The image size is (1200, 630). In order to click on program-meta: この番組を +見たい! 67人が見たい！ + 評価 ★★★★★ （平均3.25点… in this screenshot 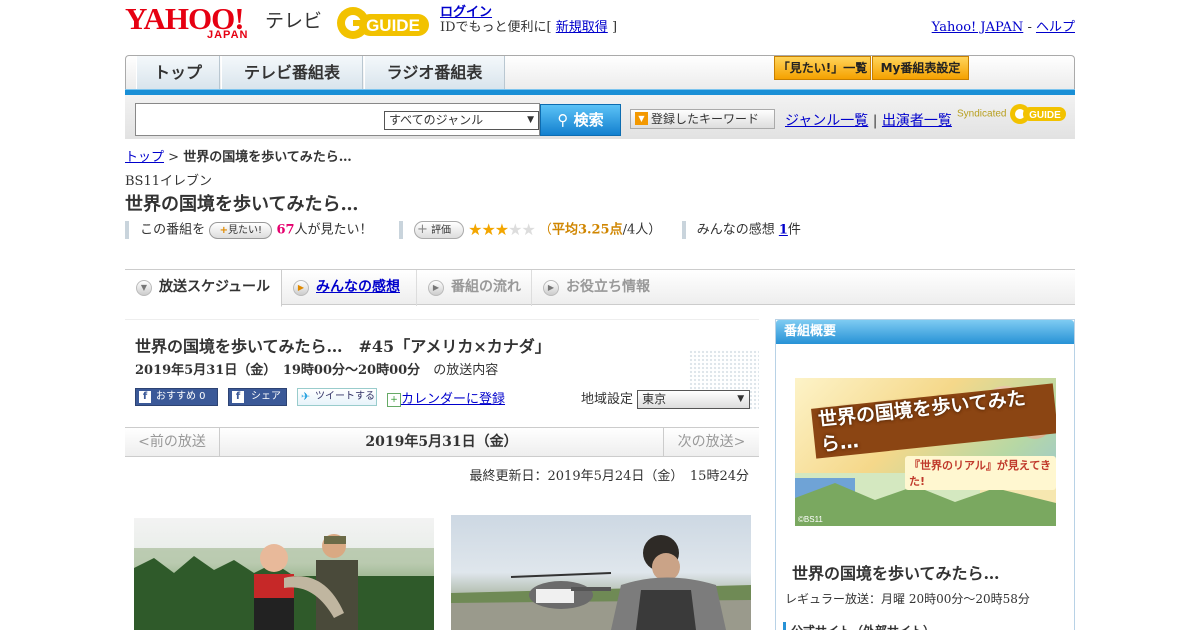, I will do `click(463, 230)`.